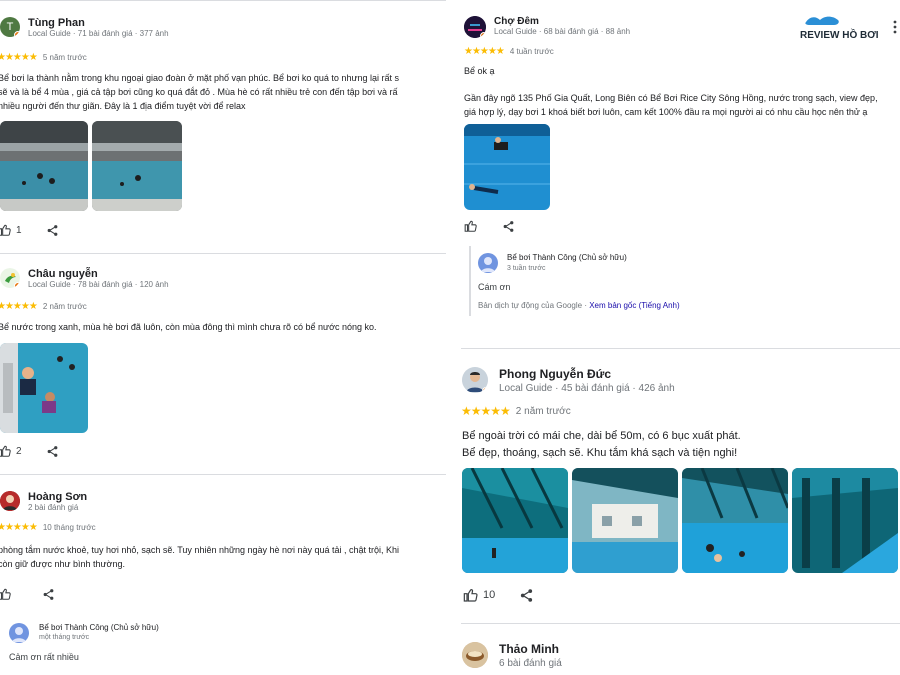 The width and height of the screenshot is (900, 675). I want to click on reviewer-stats: Local Guide · 71 bài đánh giá · 377 ảnh, so click(98, 33).